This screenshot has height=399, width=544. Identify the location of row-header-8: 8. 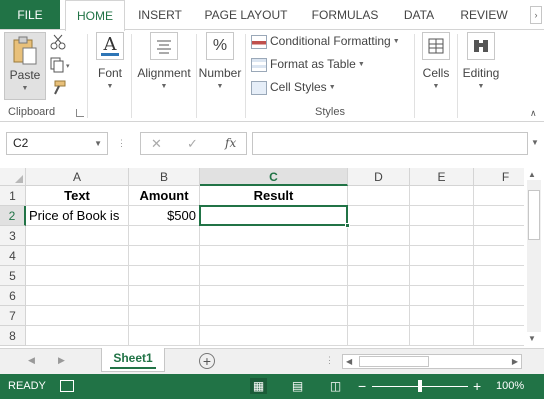
(13, 336).